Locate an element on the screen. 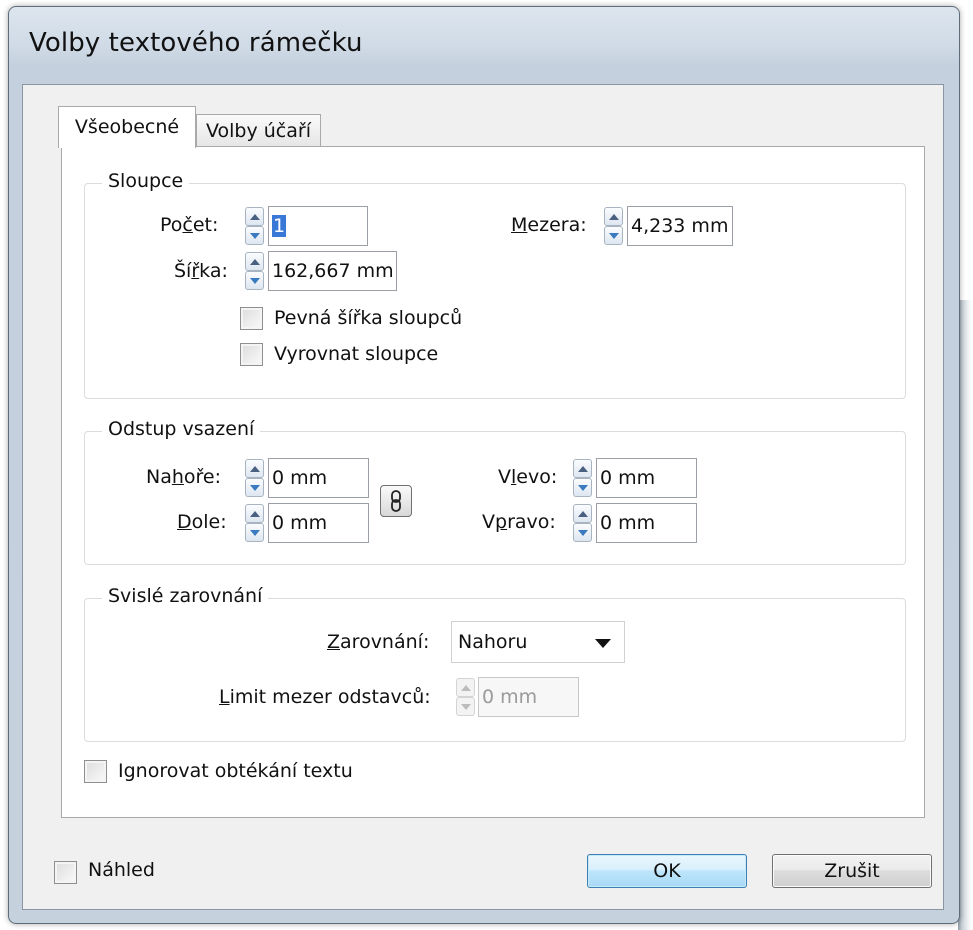 The height and width of the screenshot is (930, 973). background-window-edge-top is located at coordinates (965, 150).